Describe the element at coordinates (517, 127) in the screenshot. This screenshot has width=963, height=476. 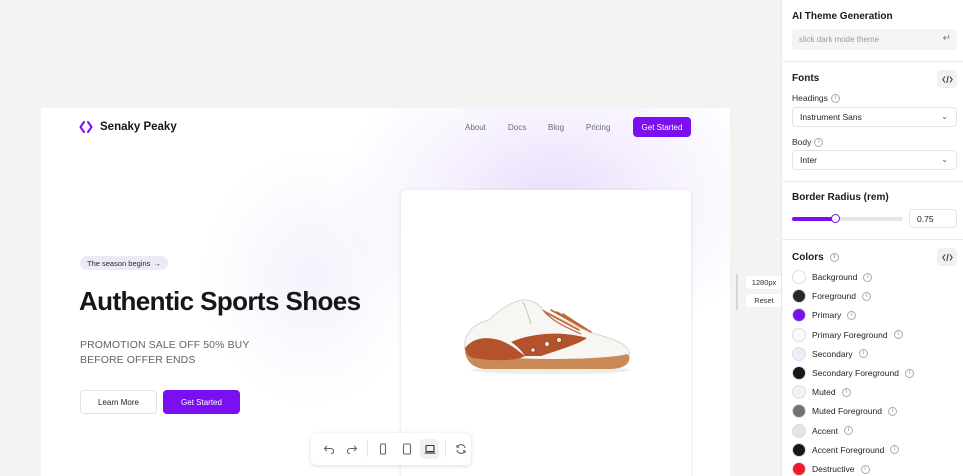
I see `nav-link-docs: Docs` at that location.